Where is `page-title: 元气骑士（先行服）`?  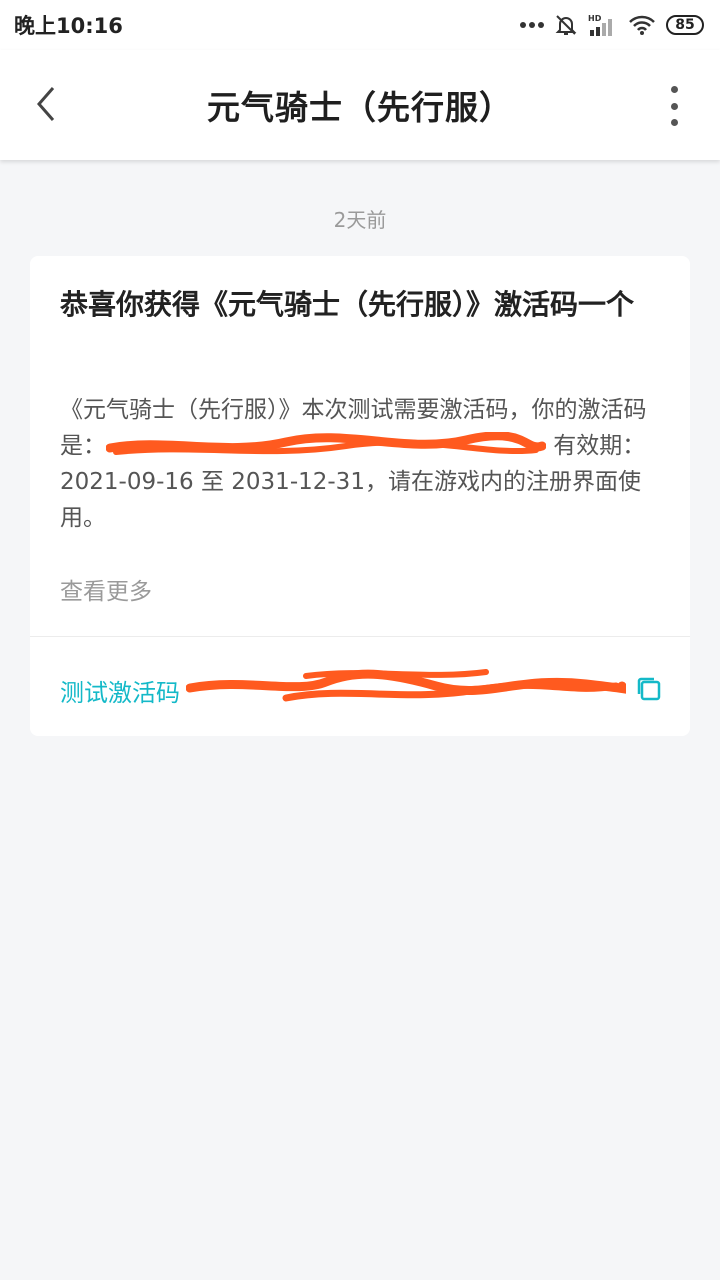
page-title: 元气骑士（先行服） is located at coordinates (360, 107).